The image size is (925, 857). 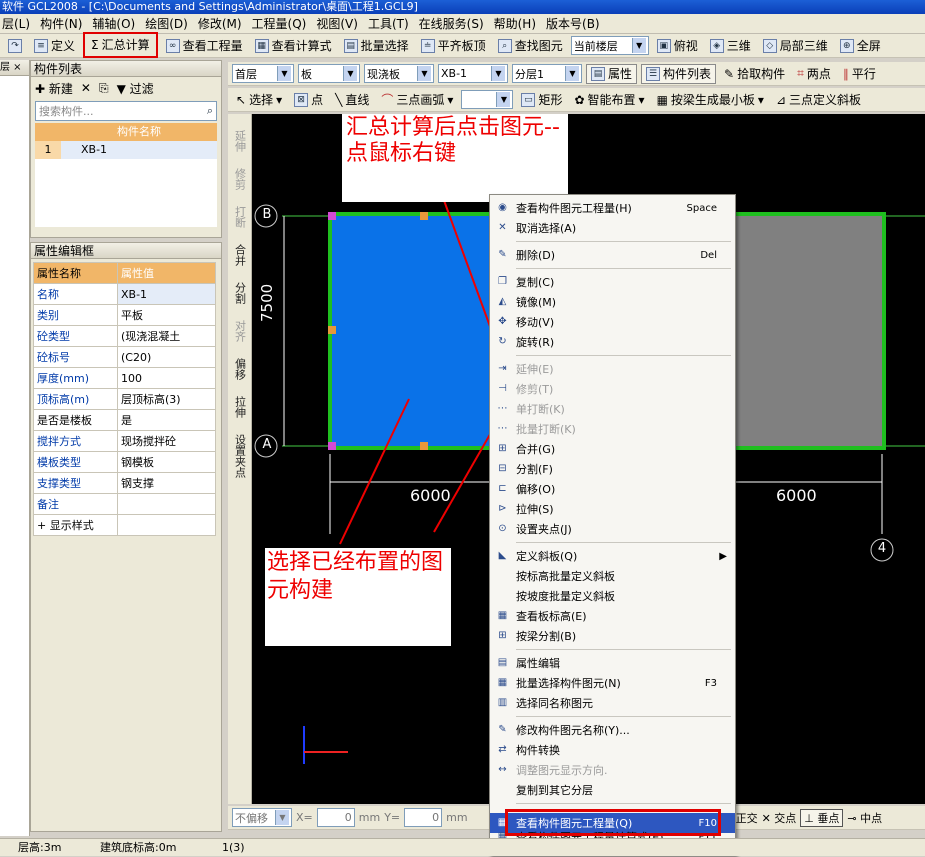 What do you see at coordinates (166, 357) in the screenshot?
I see `property-value: (C20)` at bounding box center [166, 357].